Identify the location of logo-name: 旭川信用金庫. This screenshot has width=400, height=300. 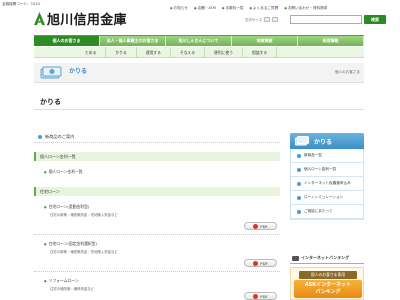
(87, 20).